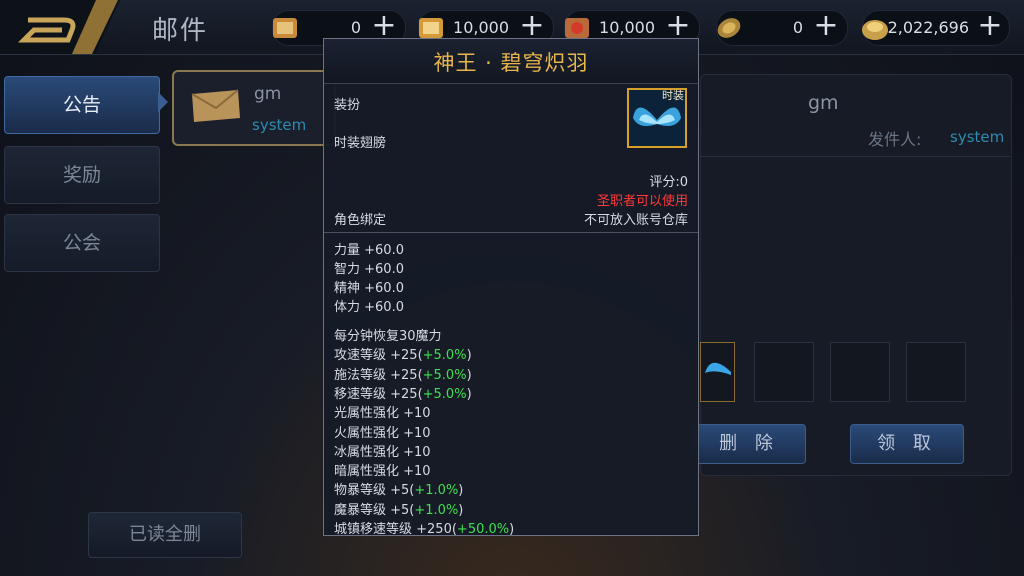  What do you see at coordinates (403, 394) in the screenshot?
I see `extra-stat: 移速等级 +25(+5.0%)` at bounding box center [403, 394].